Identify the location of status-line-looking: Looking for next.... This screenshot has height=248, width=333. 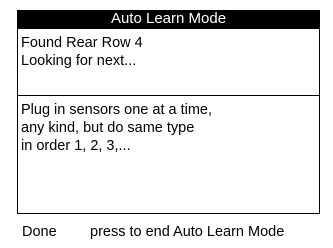
(79, 61).